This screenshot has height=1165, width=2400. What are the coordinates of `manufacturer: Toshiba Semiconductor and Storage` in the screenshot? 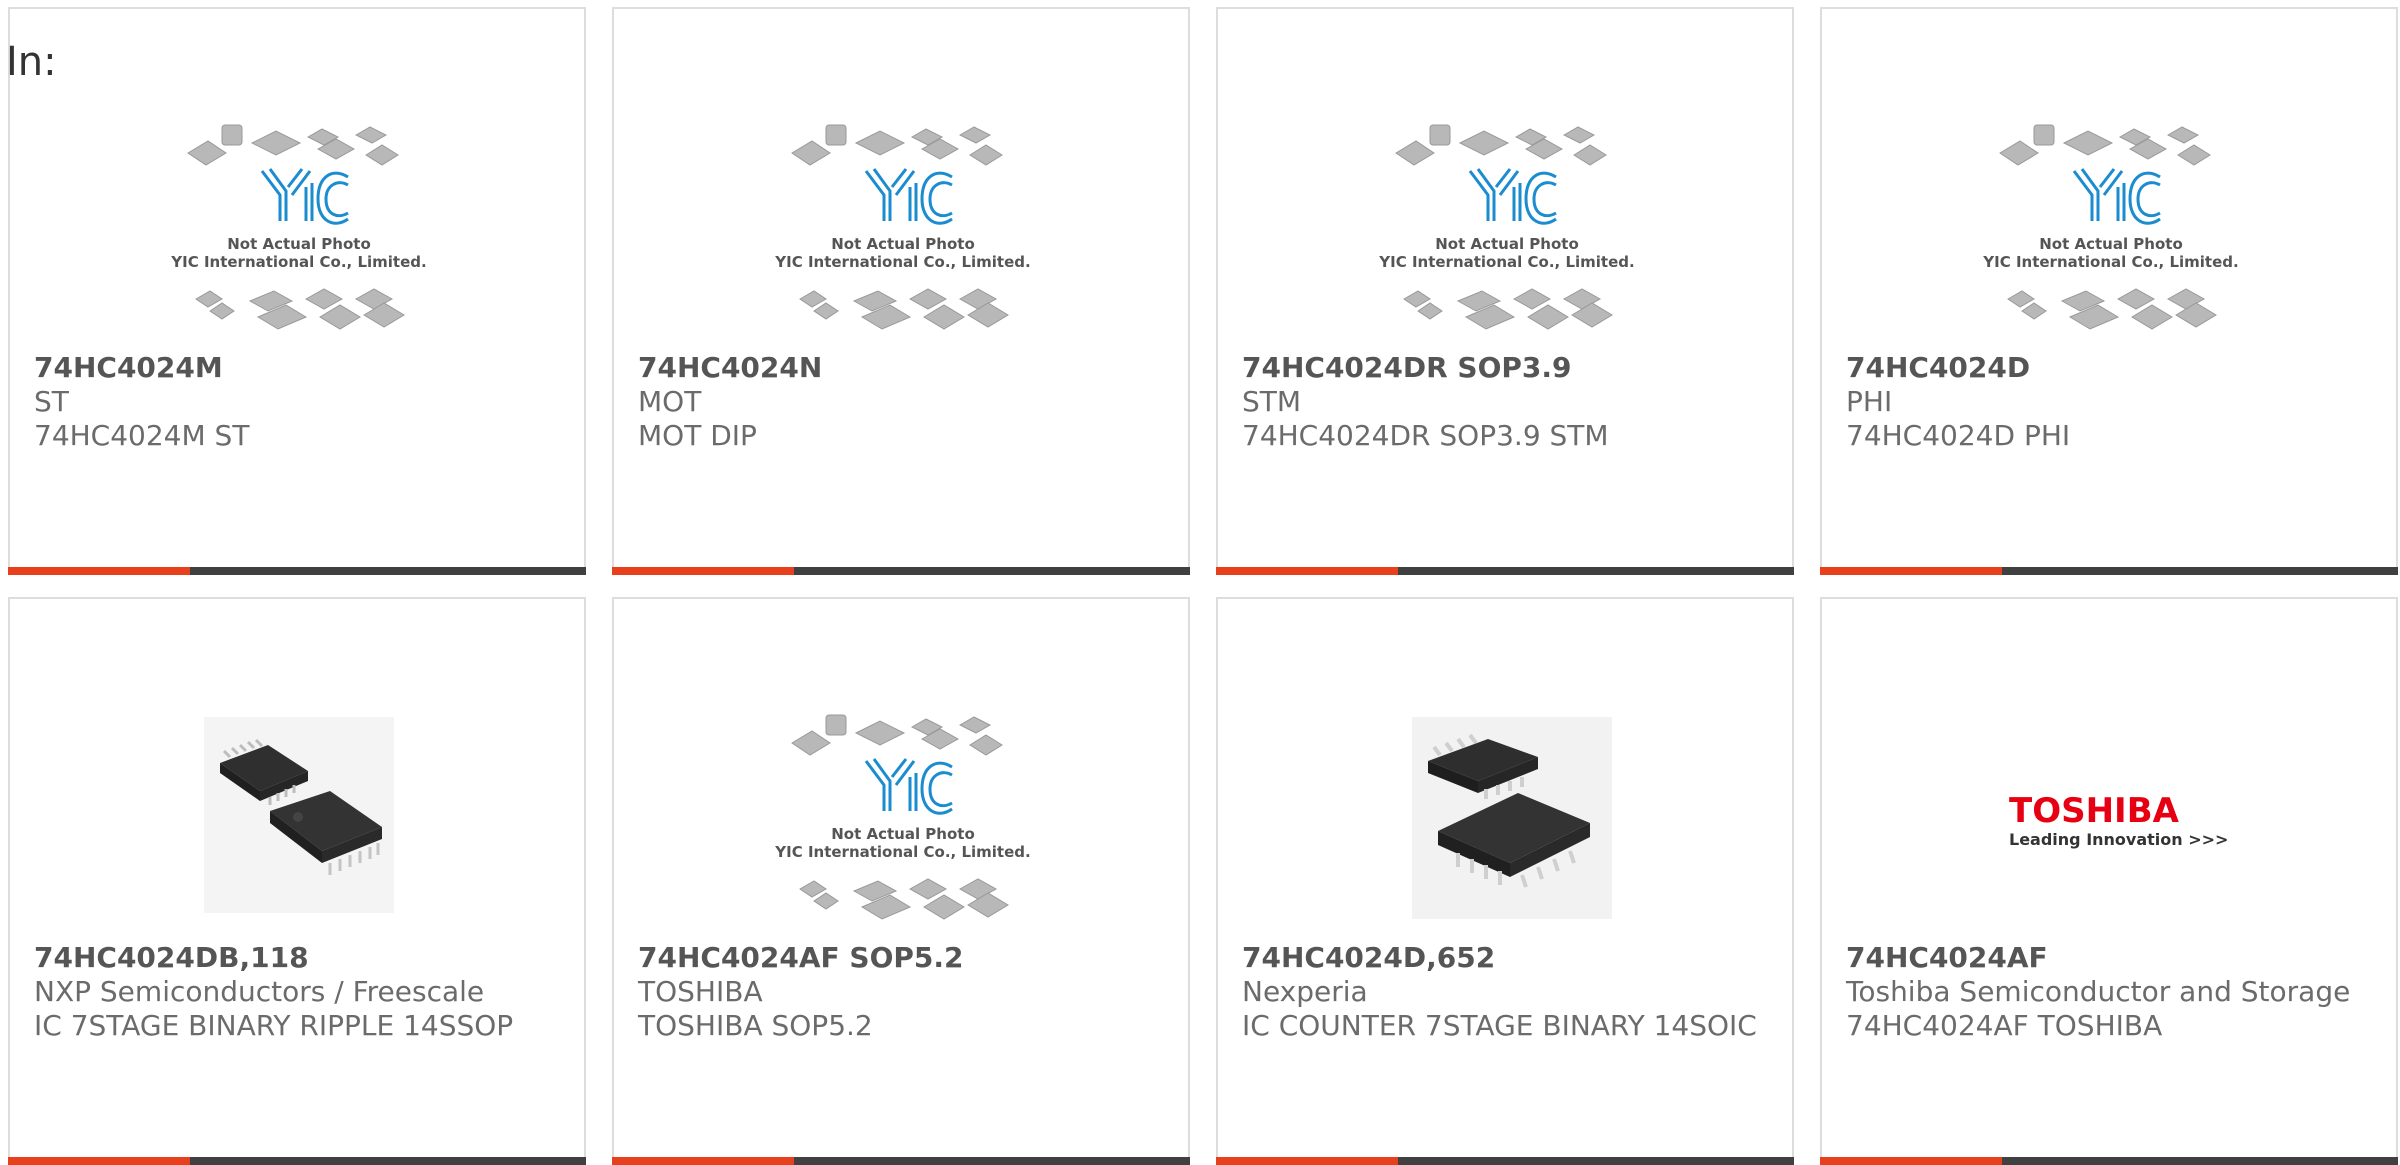 It's located at (2098, 991).